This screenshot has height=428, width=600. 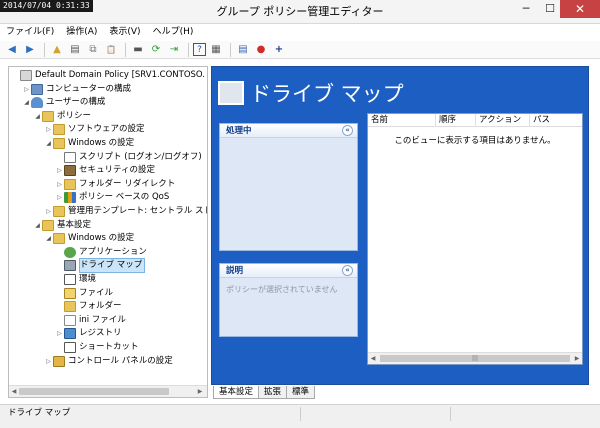 What do you see at coordinates (199, 49) in the screenshot?
I see `help-icon: ?` at bounding box center [199, 49].